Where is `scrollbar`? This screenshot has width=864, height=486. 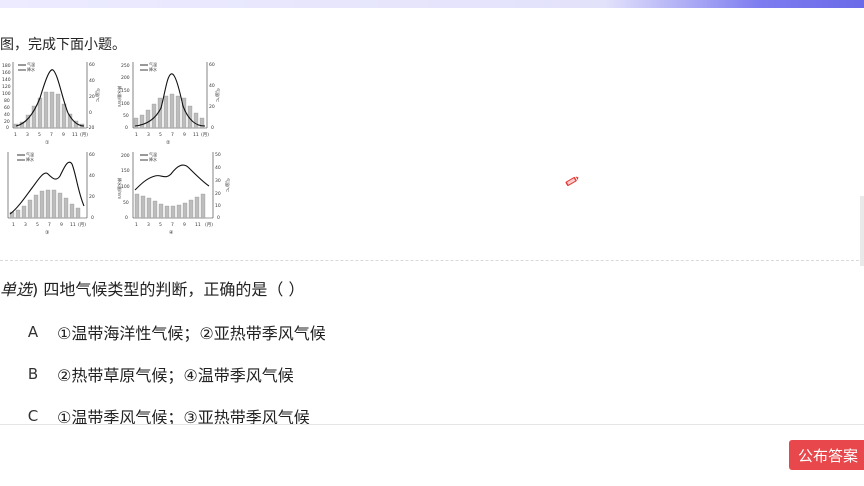
scrollbar is located at coordinates (862, 231).